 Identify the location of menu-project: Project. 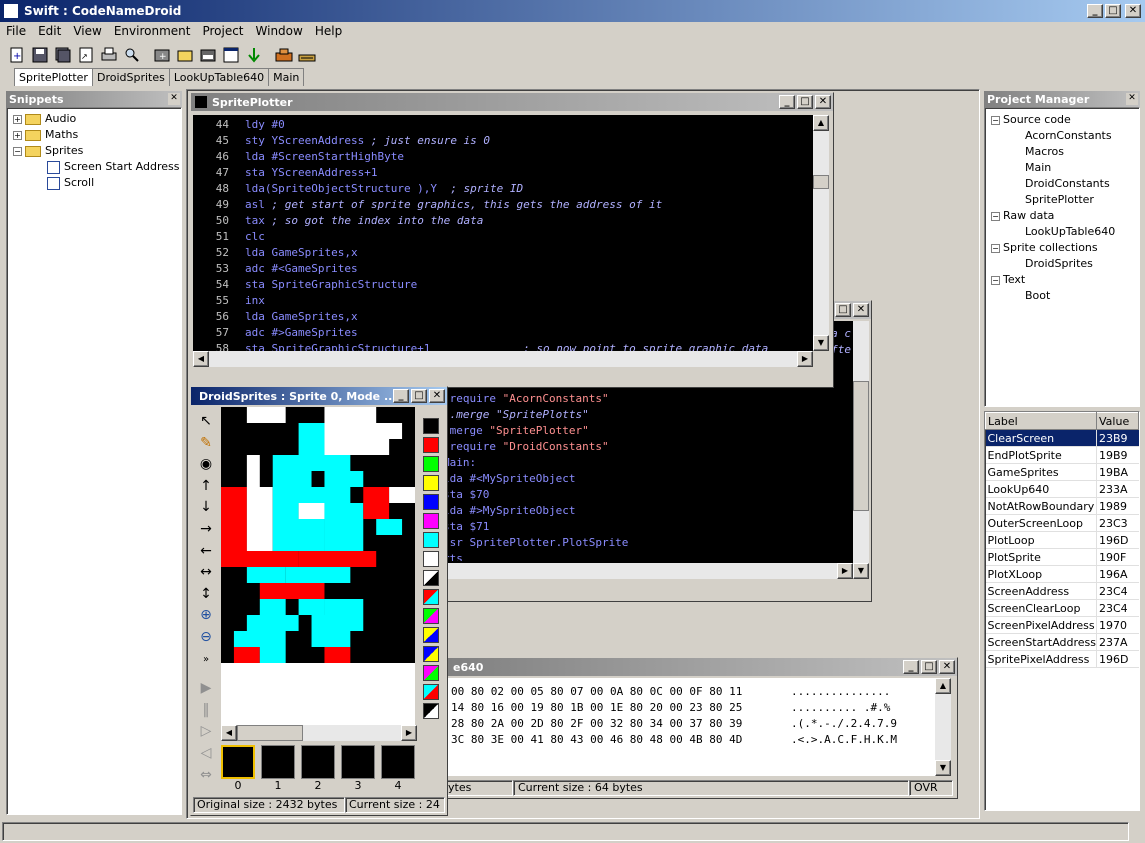
(222, 31).